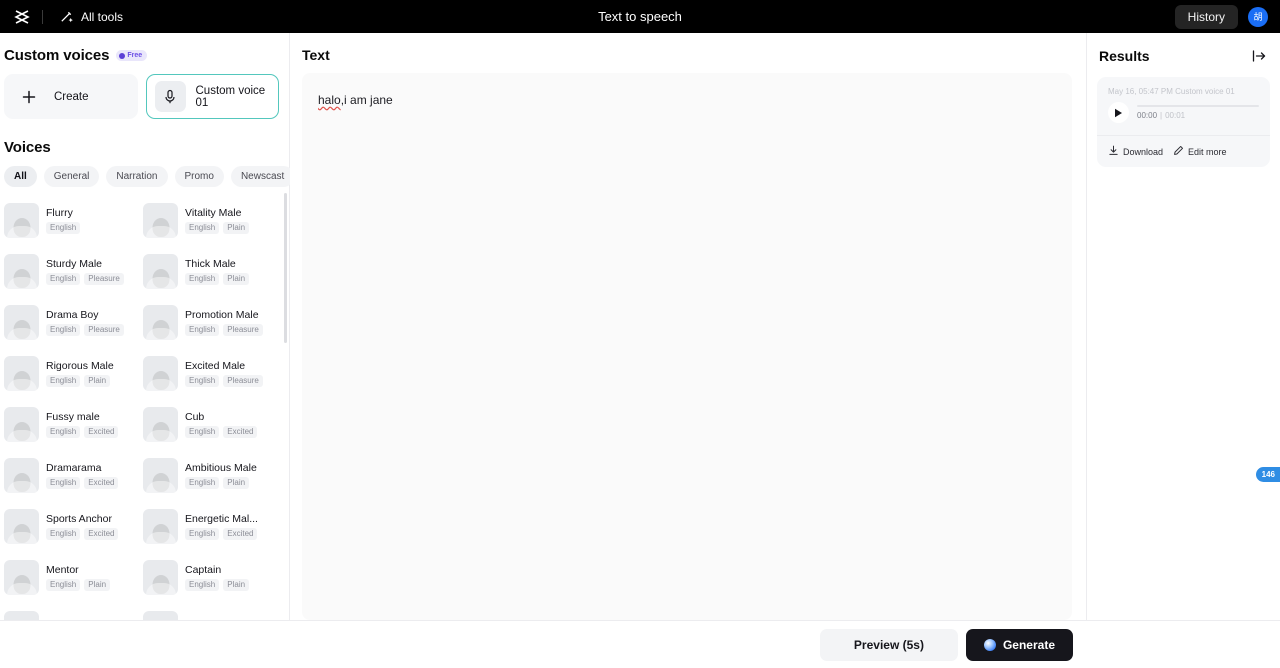 The height and width of the screenshot is (668, 1280). Describe the element at coordinates (69, 577) in the screenshot. I see `voice-item-mentor: Mentor English Plain` at that location.